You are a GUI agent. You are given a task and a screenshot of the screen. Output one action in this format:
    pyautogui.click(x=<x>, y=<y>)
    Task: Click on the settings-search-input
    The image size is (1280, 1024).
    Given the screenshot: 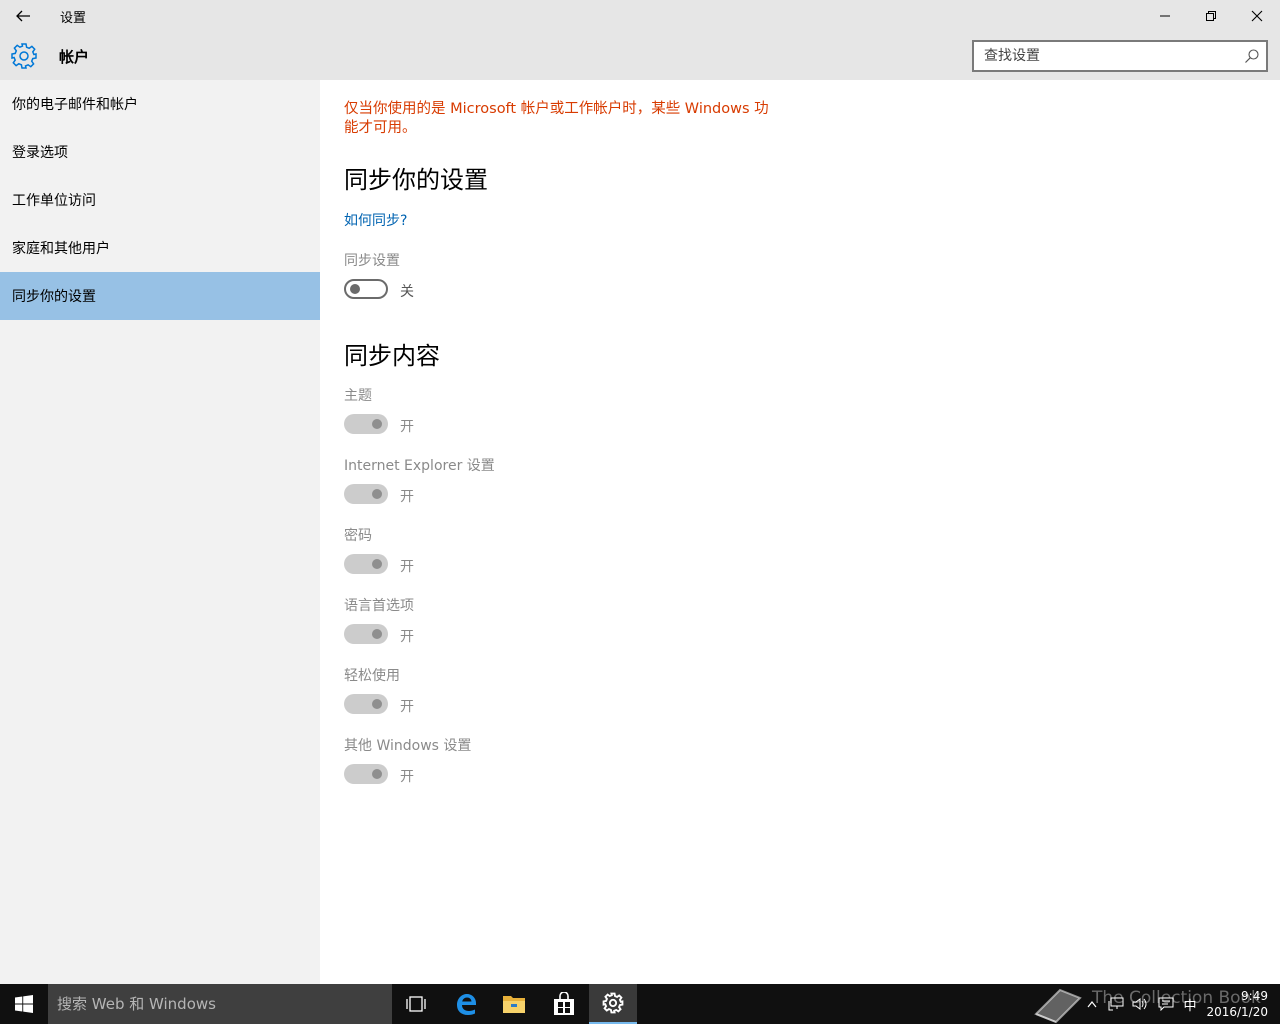 What is the action you would take?
    pyautogui.click(x=1099, y=56)
    